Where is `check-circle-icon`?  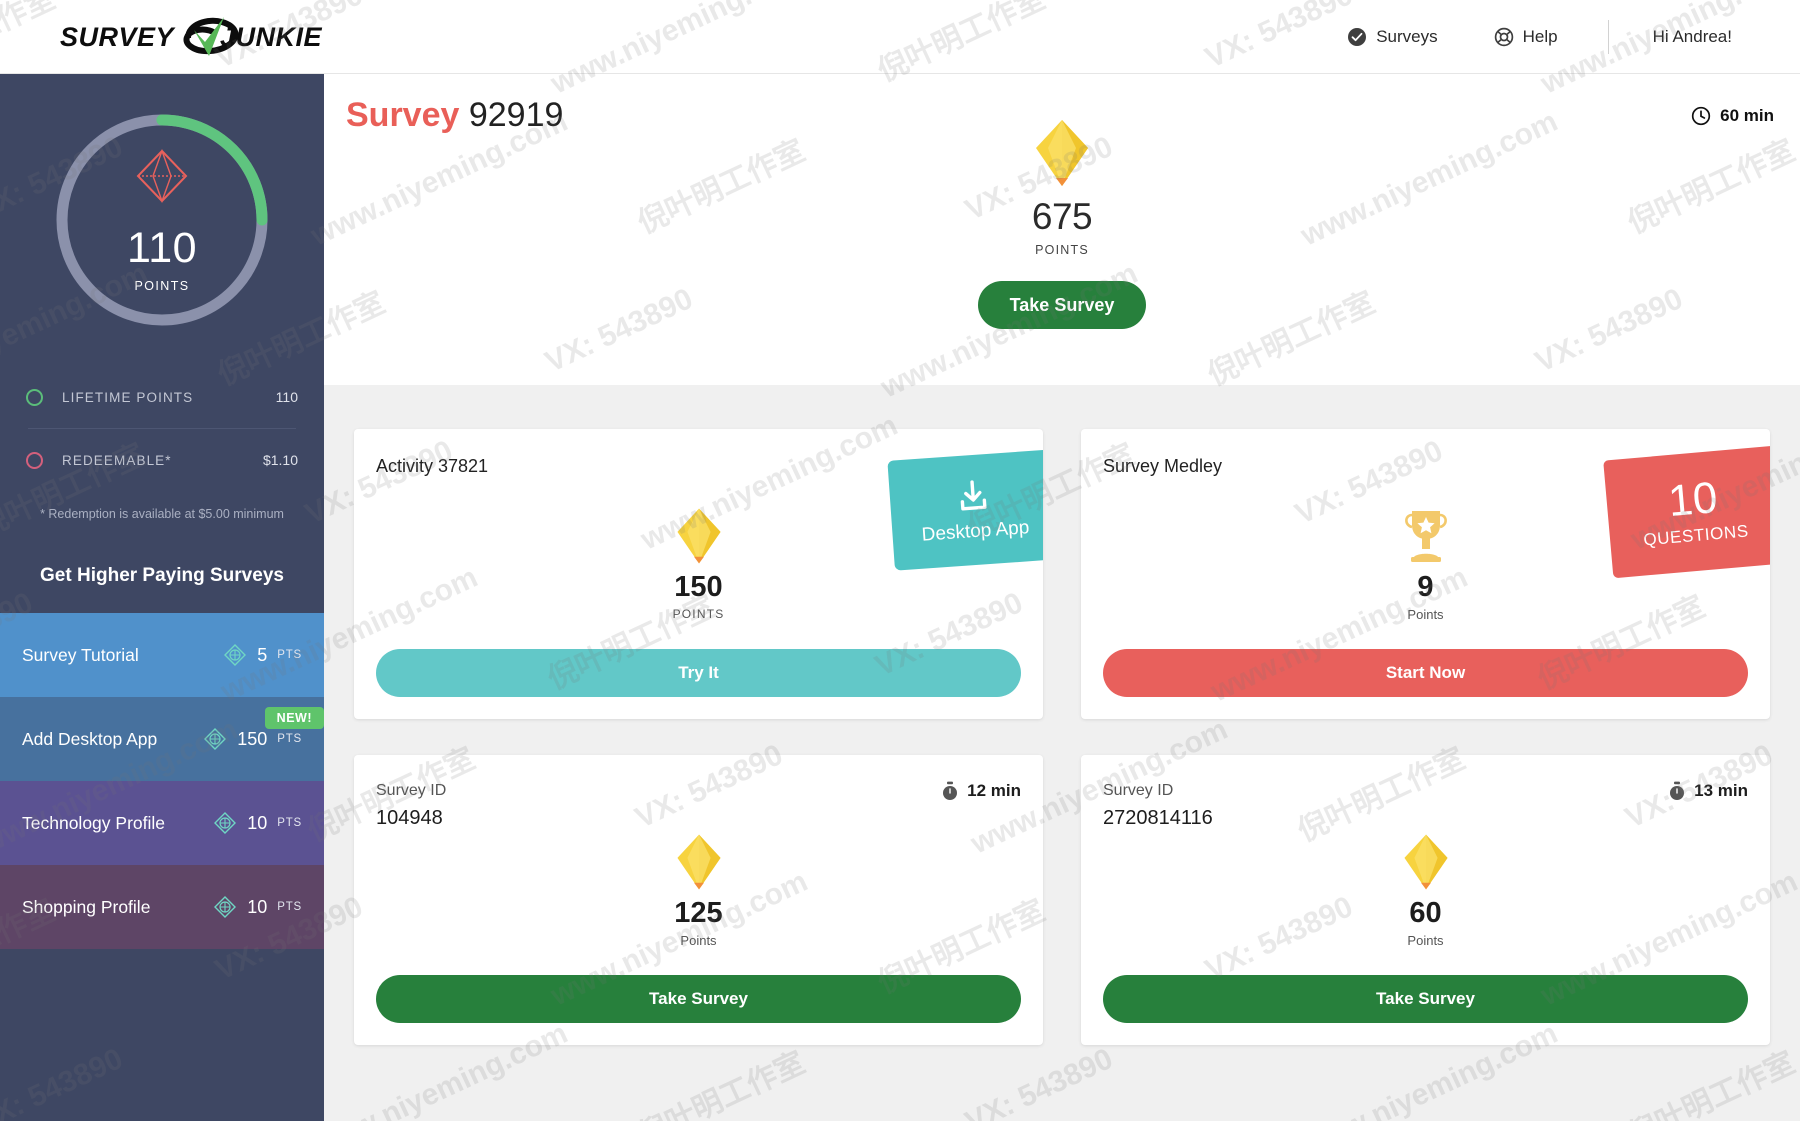 check-circle-icon is located at coordinates (1357, 37).